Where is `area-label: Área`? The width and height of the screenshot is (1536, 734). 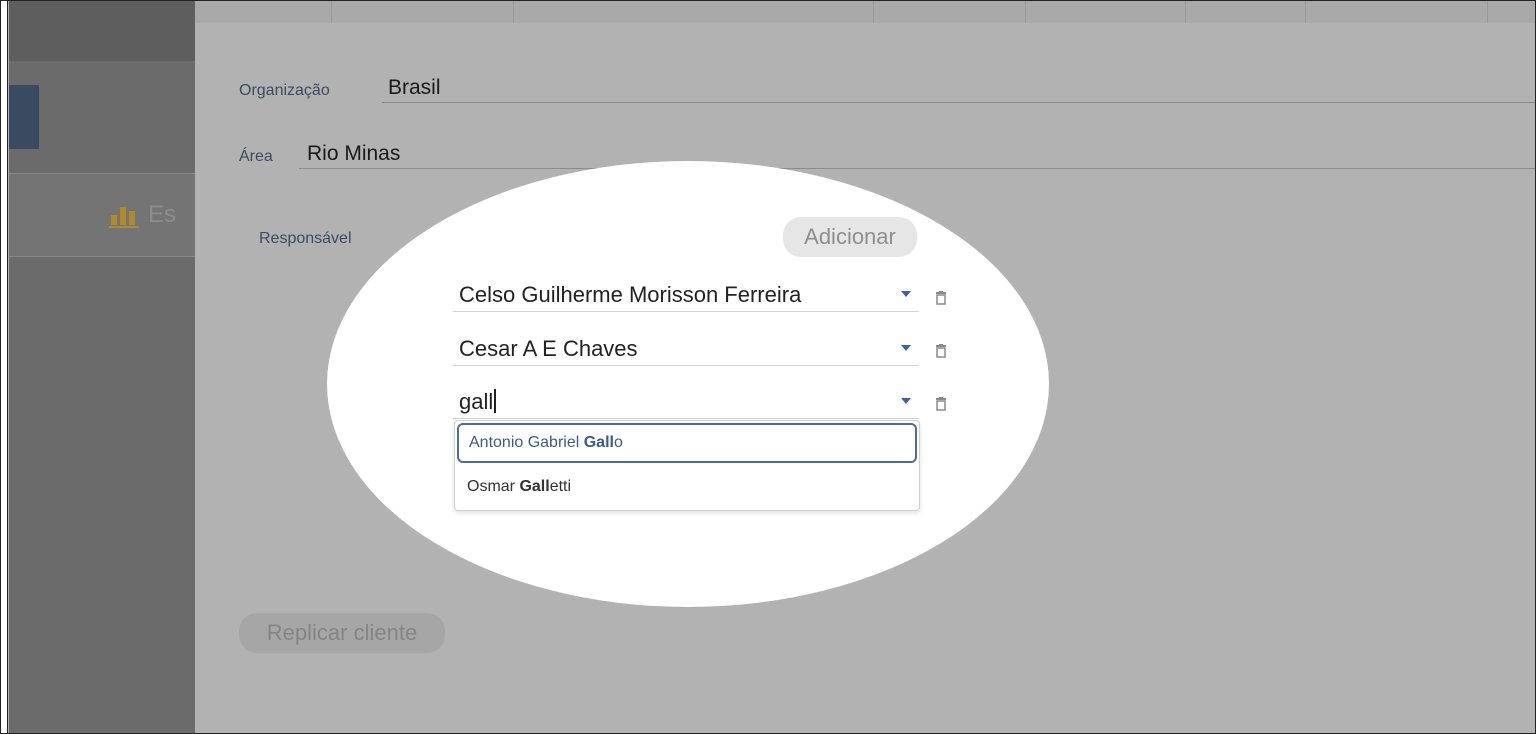
area-label: Área is located at coordinates (256, 156).